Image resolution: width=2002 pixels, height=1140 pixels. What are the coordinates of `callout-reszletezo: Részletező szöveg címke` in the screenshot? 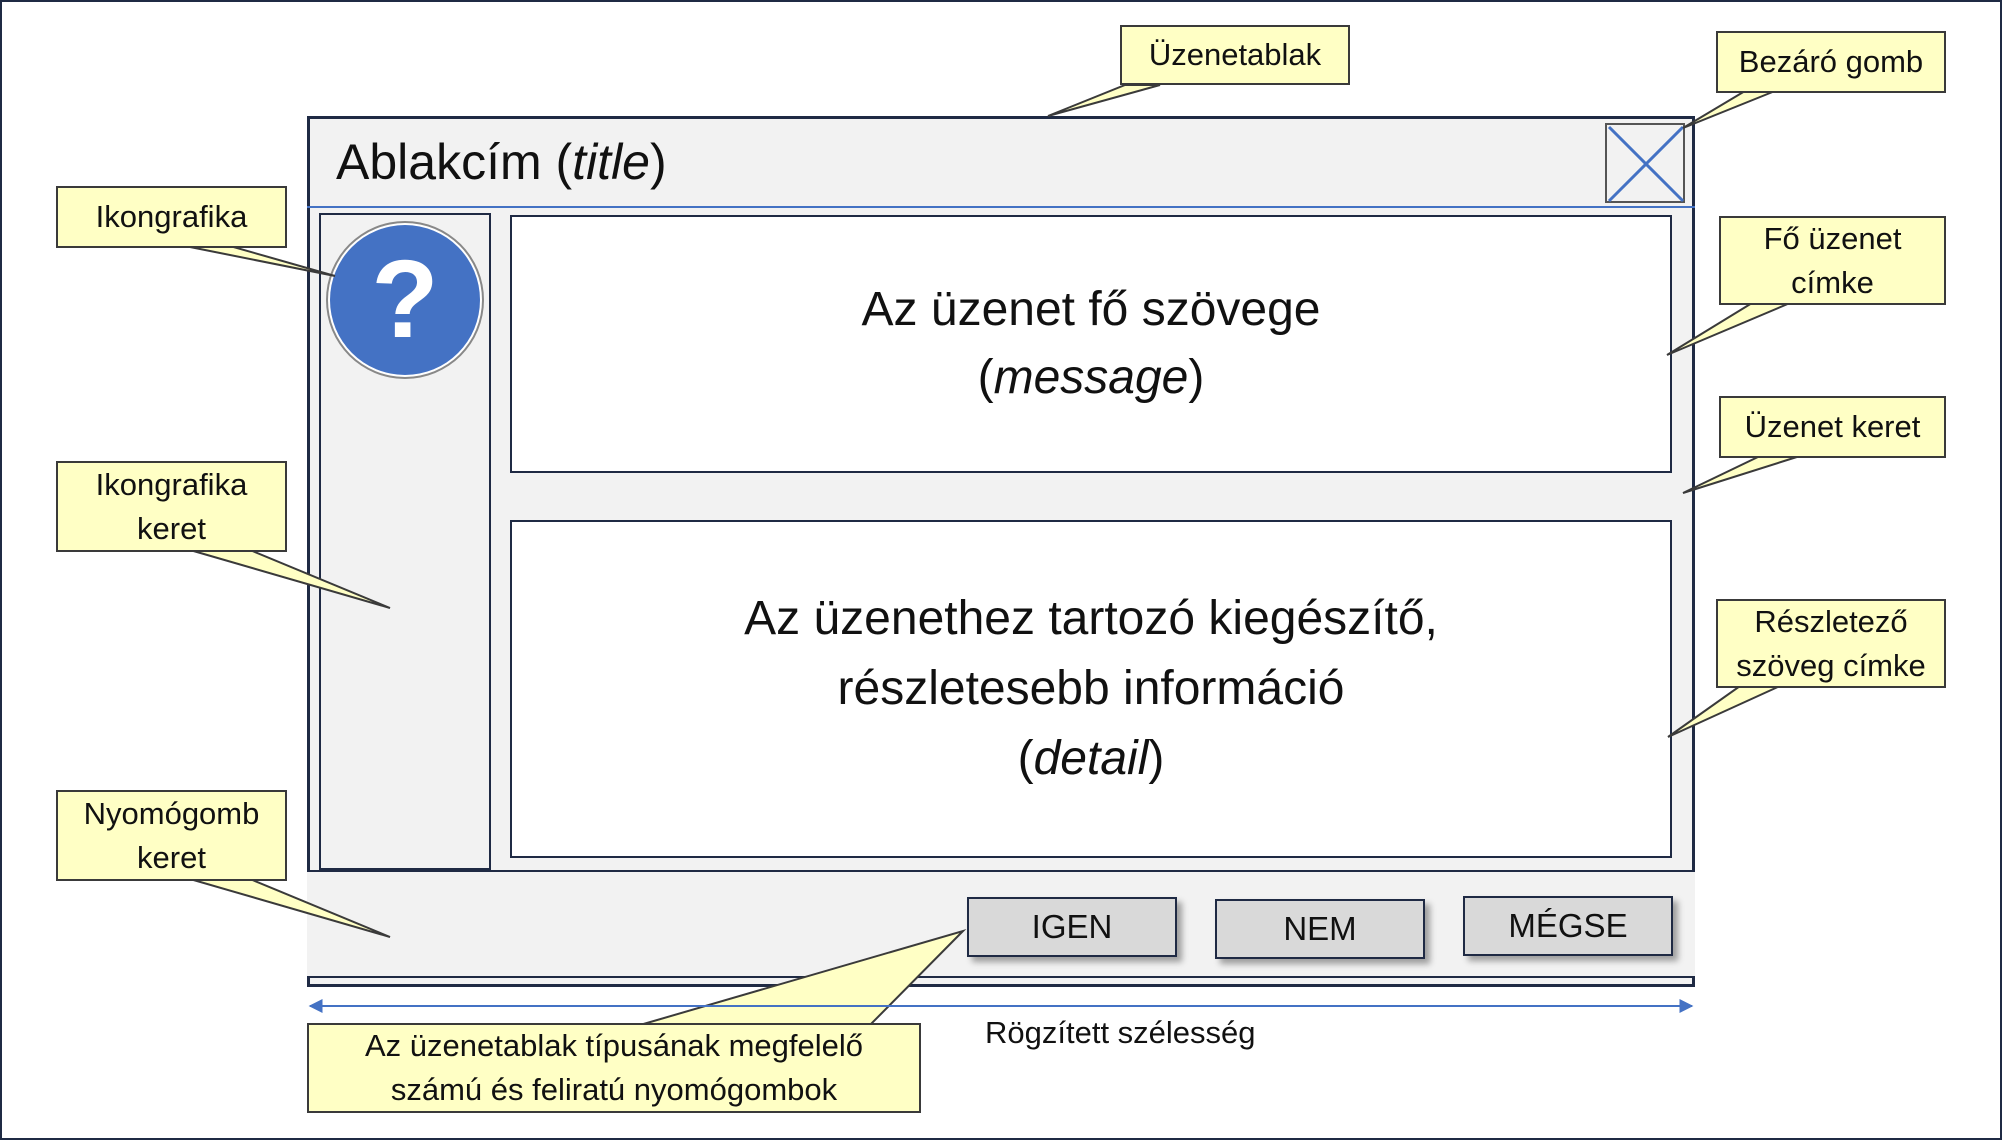 It's located at (1831, 643).